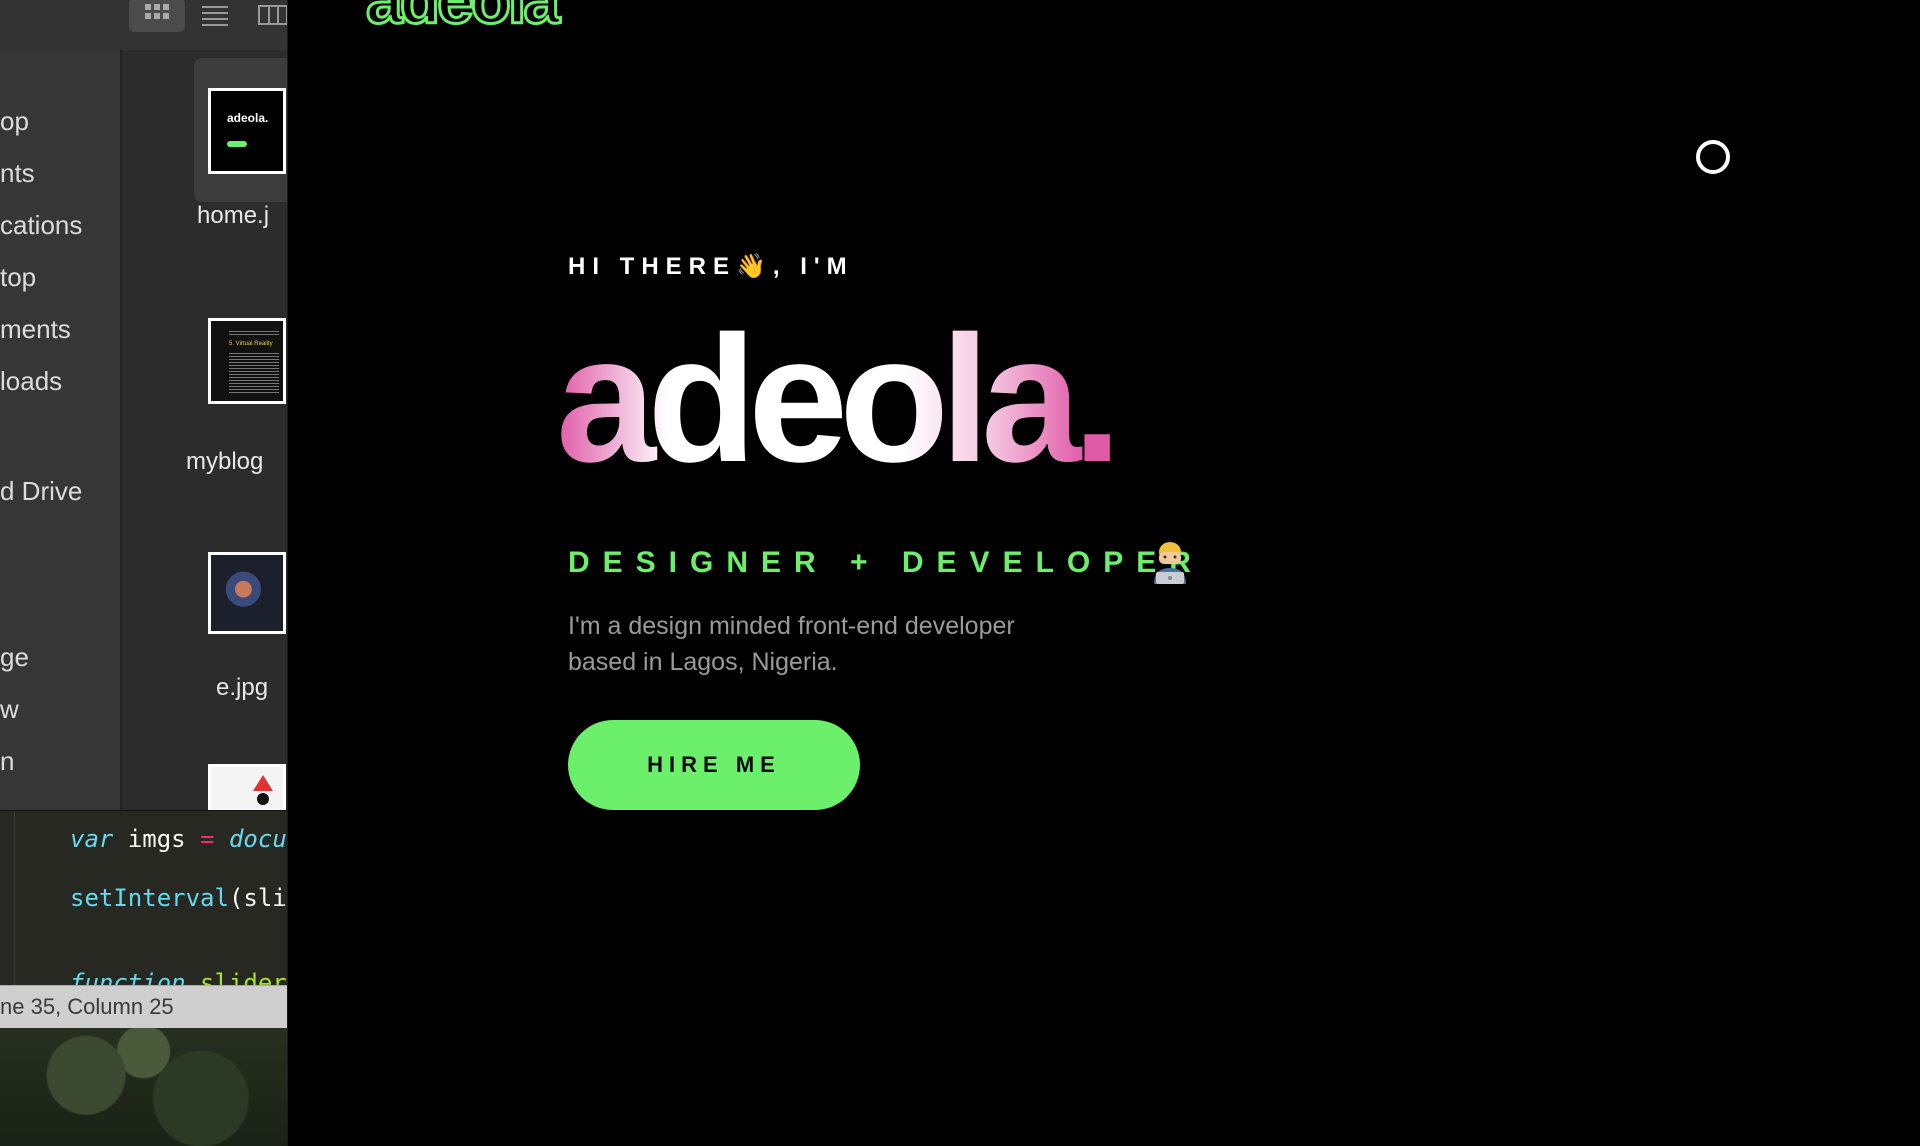  Describe the element at coordinates (60, 709) in the screenshot. I see `sidebar-item-tag-yellow: w` at that location.